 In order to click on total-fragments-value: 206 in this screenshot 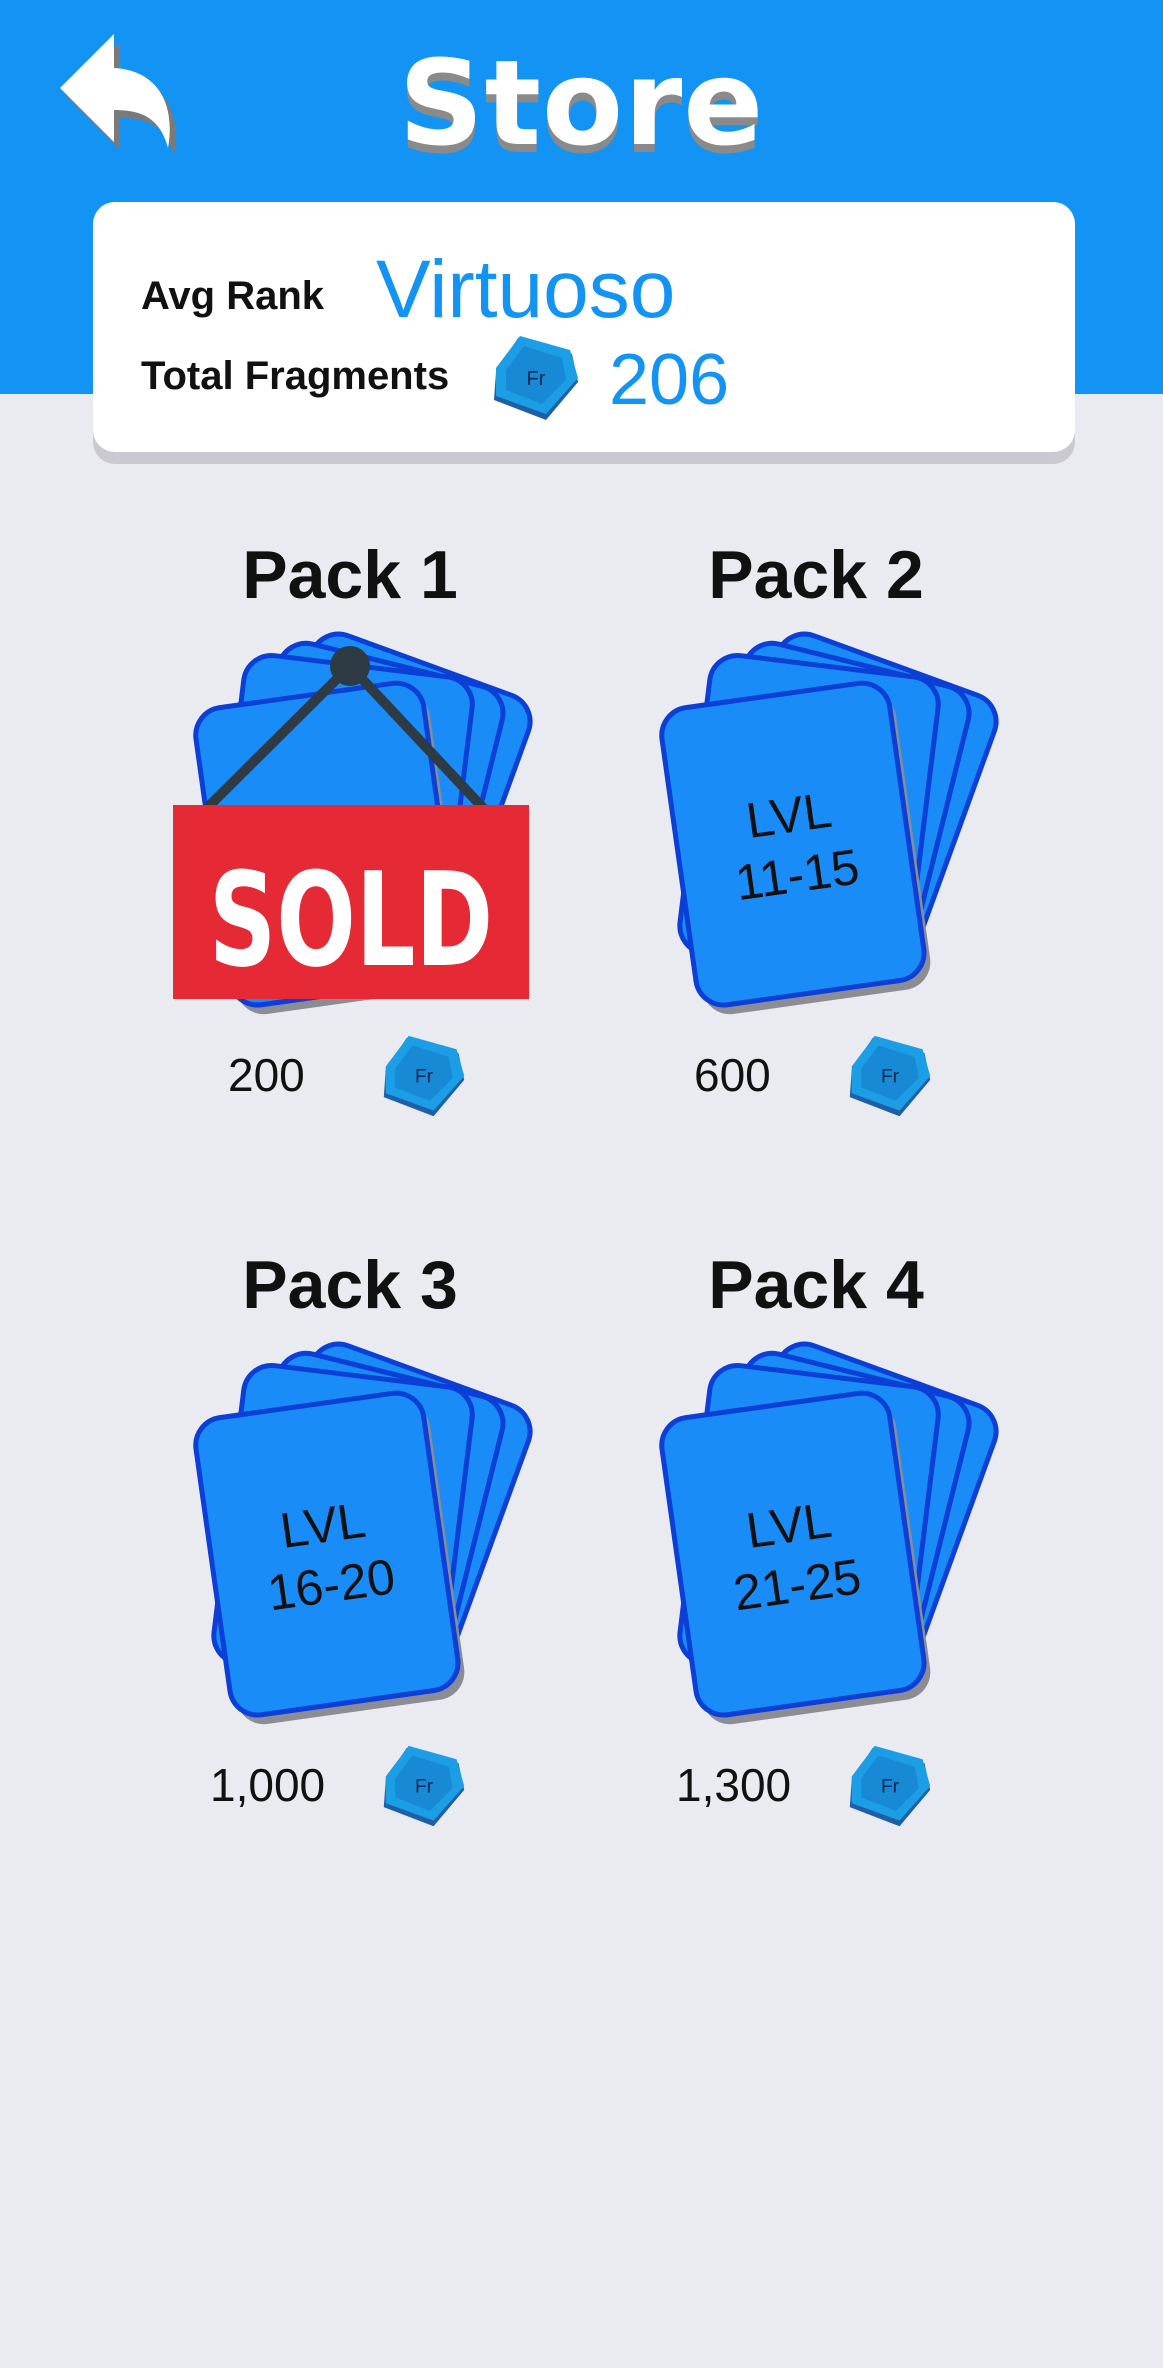, I will do `click(669, 380)`.